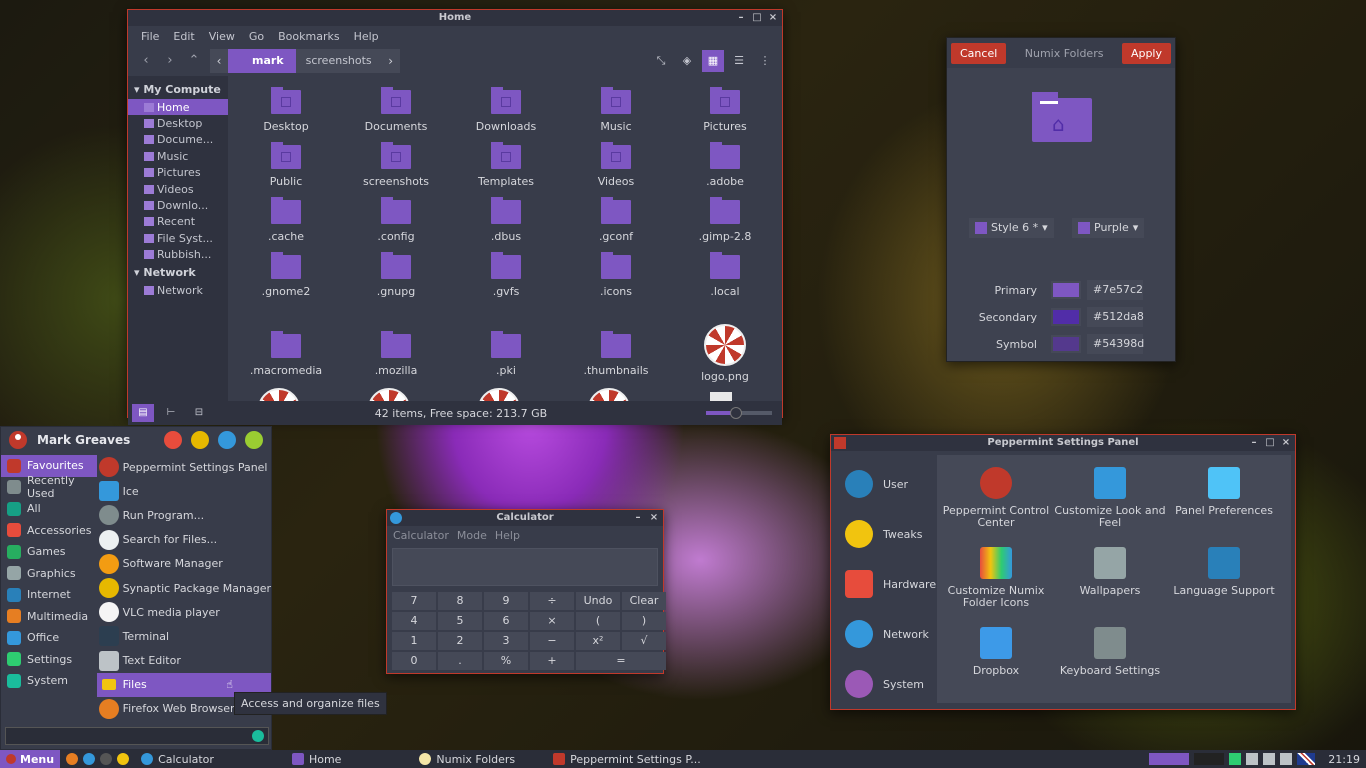  What do you see at coordinates (89, 759) in the screenshot?
I see `ice-icon` at bounding box center [89, 759].